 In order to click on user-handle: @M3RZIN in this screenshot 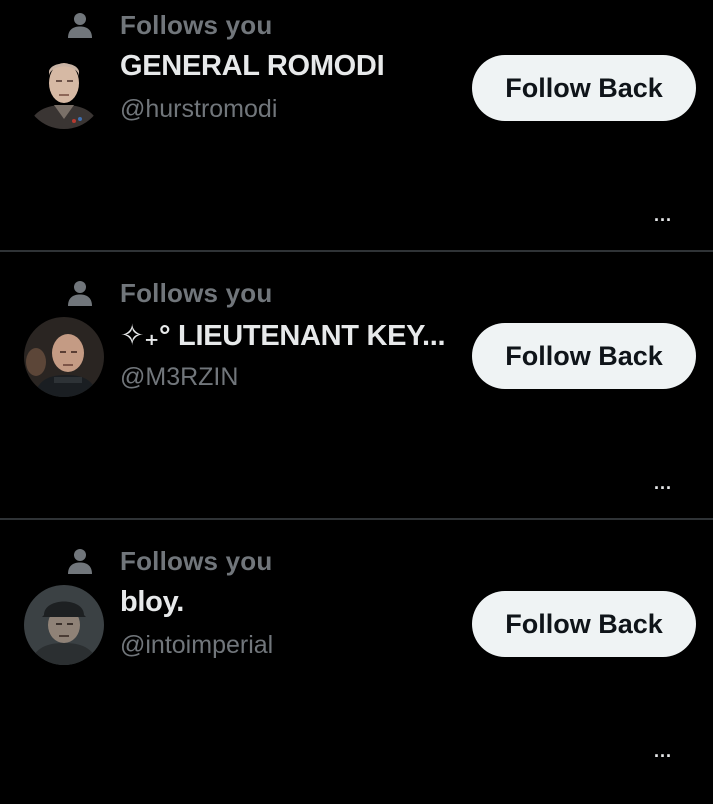, I will do `click(179, 377)`.